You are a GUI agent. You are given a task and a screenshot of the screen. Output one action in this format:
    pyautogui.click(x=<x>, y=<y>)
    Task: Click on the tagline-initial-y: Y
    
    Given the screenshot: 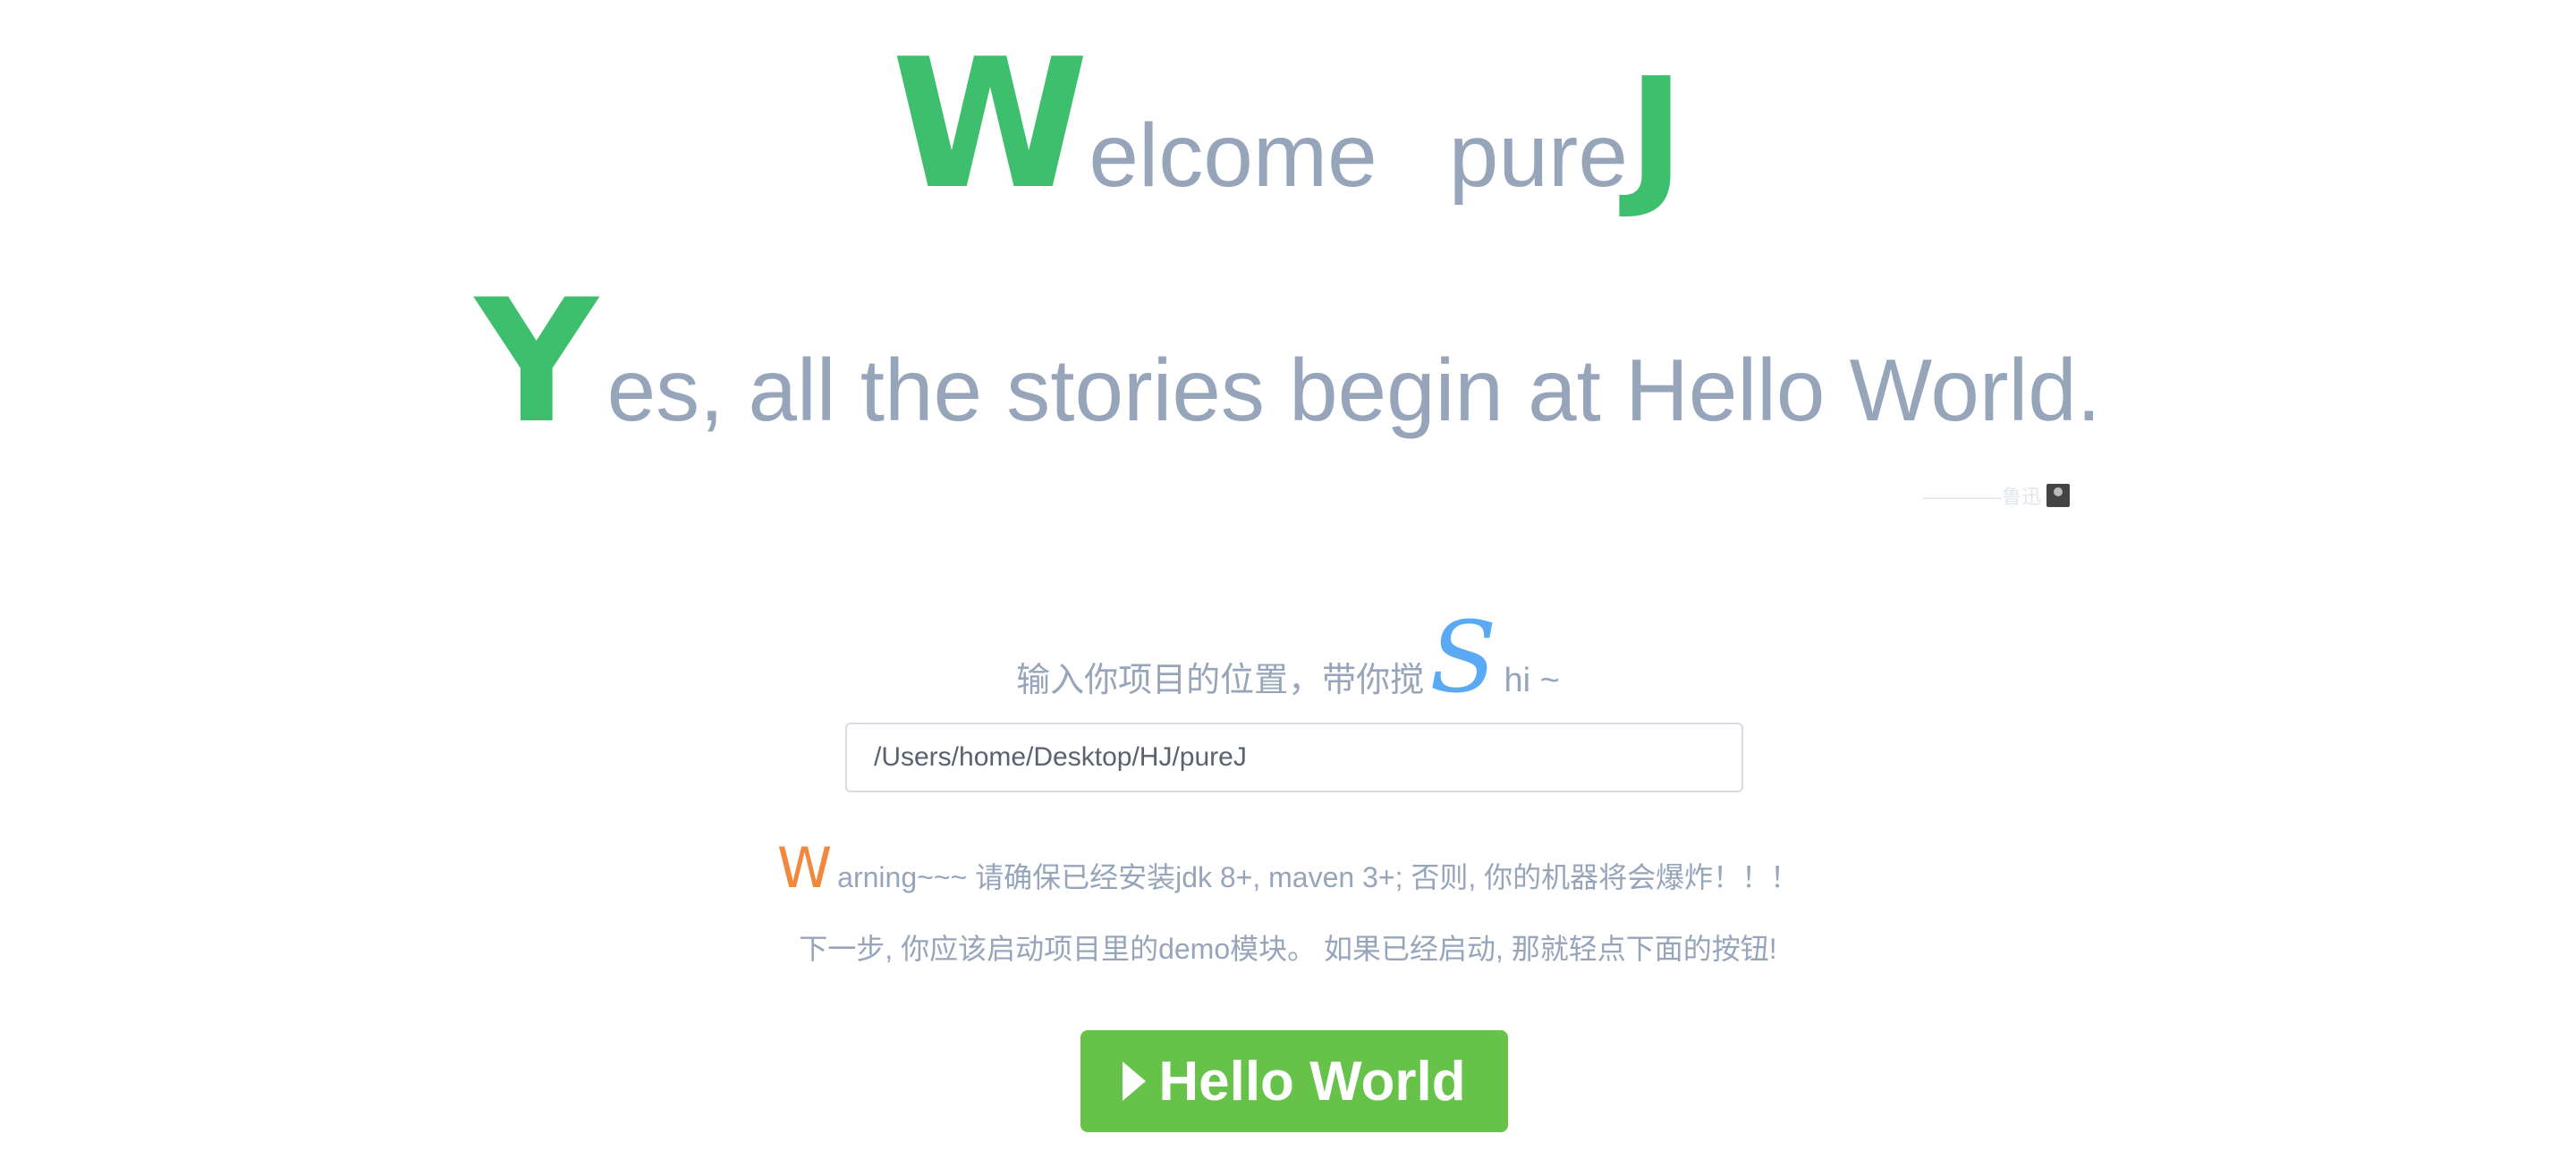 What is the action you would take?
    pyautogui.click(x=536, y=362)
    